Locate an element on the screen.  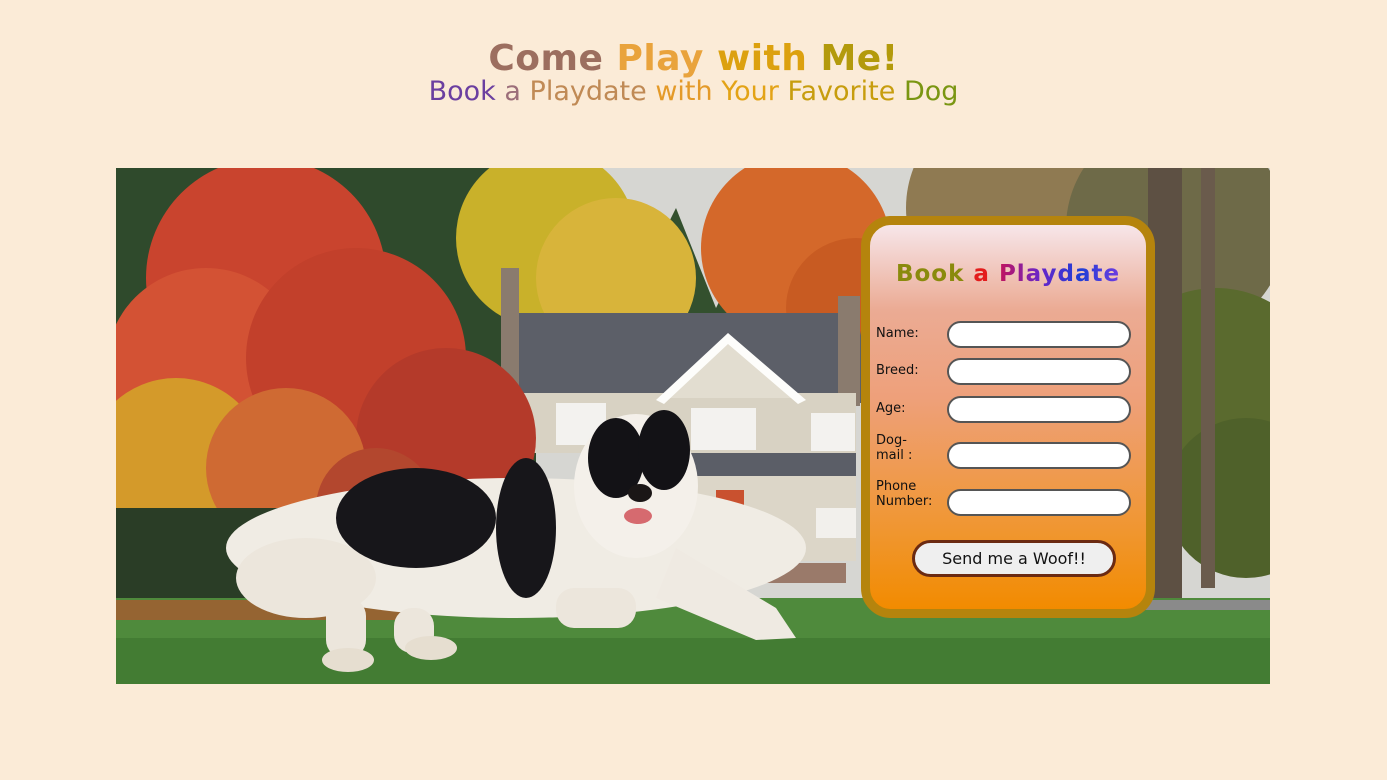
page-title: Come Play with Me! is located at coordinates (693, 58).